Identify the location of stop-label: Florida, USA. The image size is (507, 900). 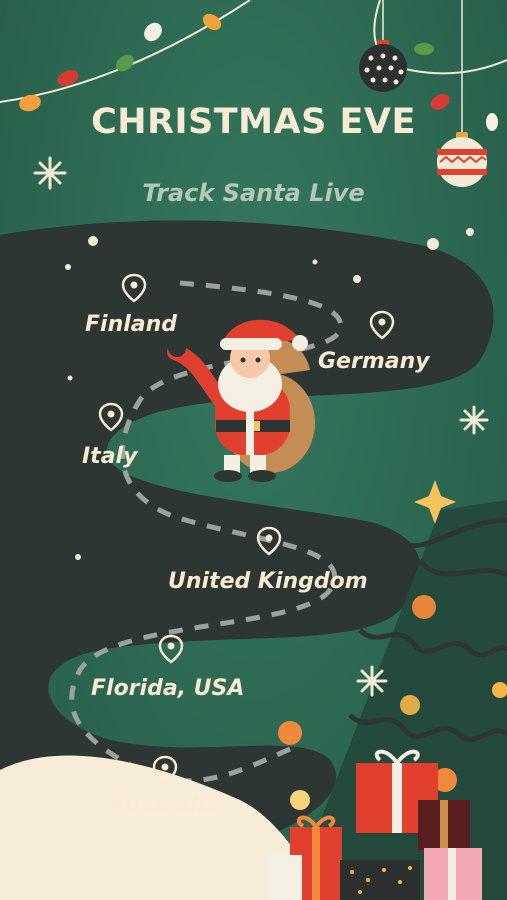
(168, 688).